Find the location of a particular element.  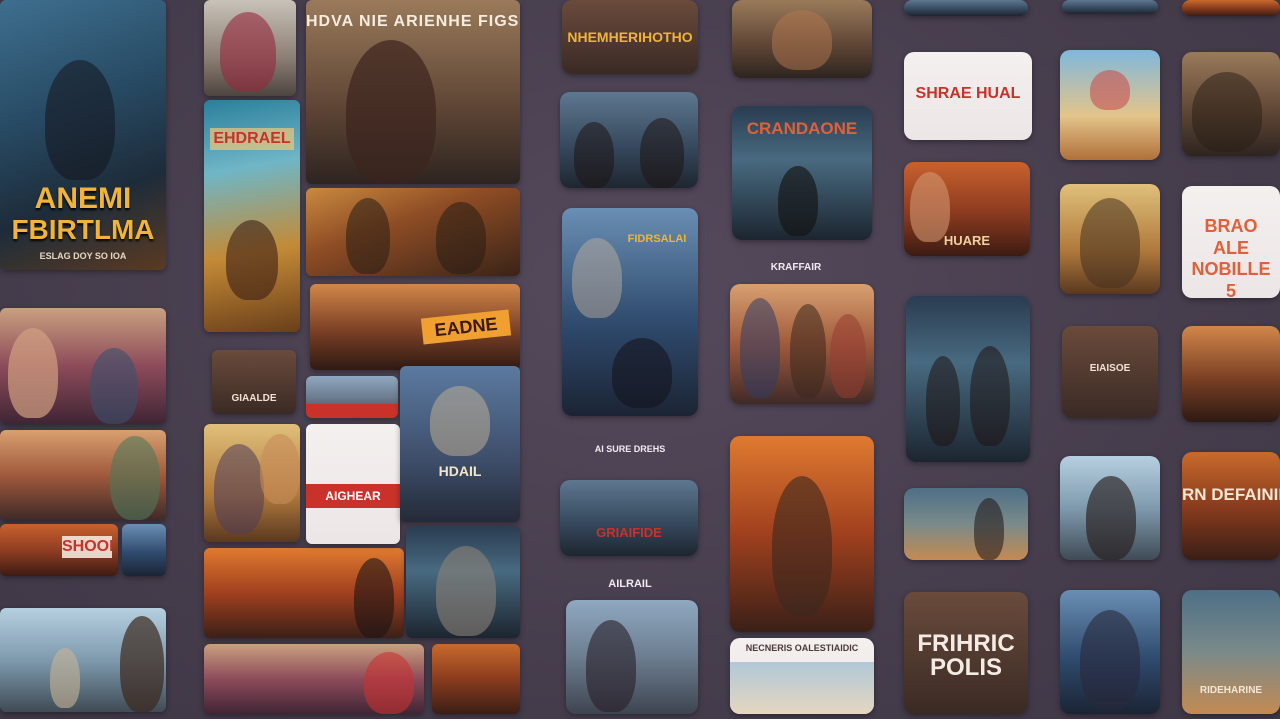

caption-strip: KRAFFAIR is located at coordinates (796, 267).